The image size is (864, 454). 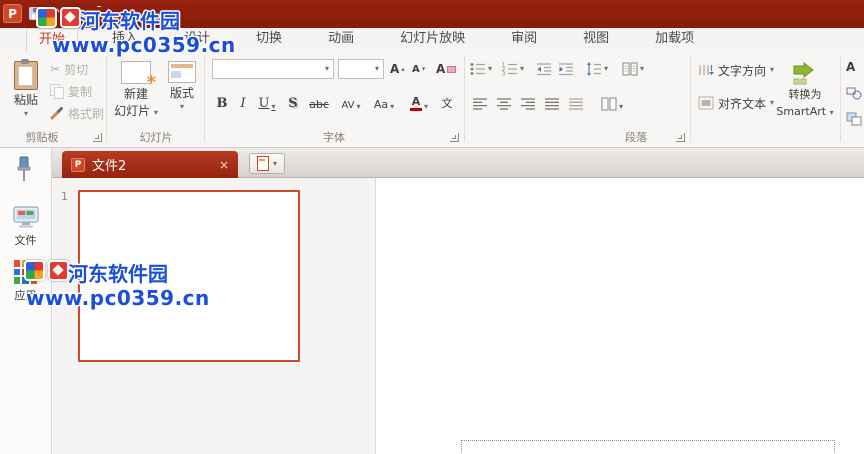 What do you see at coordinates (56, 113) in the screenshot?
I see `brush-icon` at bounding box center [56, 113].